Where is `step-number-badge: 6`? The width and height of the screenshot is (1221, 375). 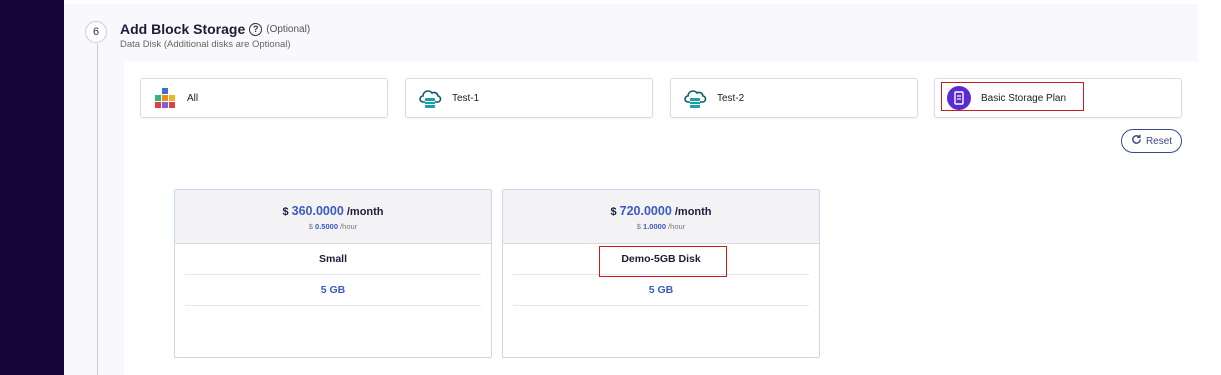
step-number-badge: 6 is located at coordinates (96, 32).